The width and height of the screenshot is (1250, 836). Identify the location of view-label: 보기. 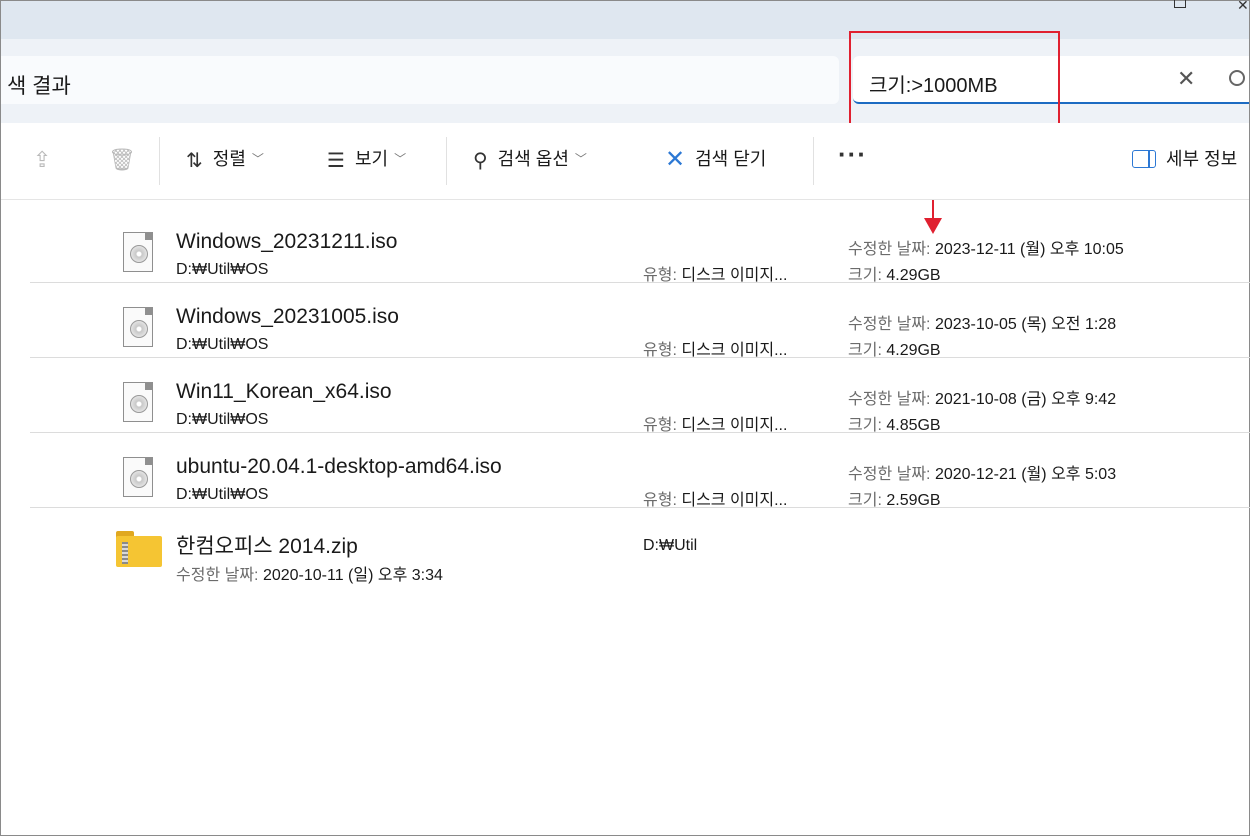
(371, 159).